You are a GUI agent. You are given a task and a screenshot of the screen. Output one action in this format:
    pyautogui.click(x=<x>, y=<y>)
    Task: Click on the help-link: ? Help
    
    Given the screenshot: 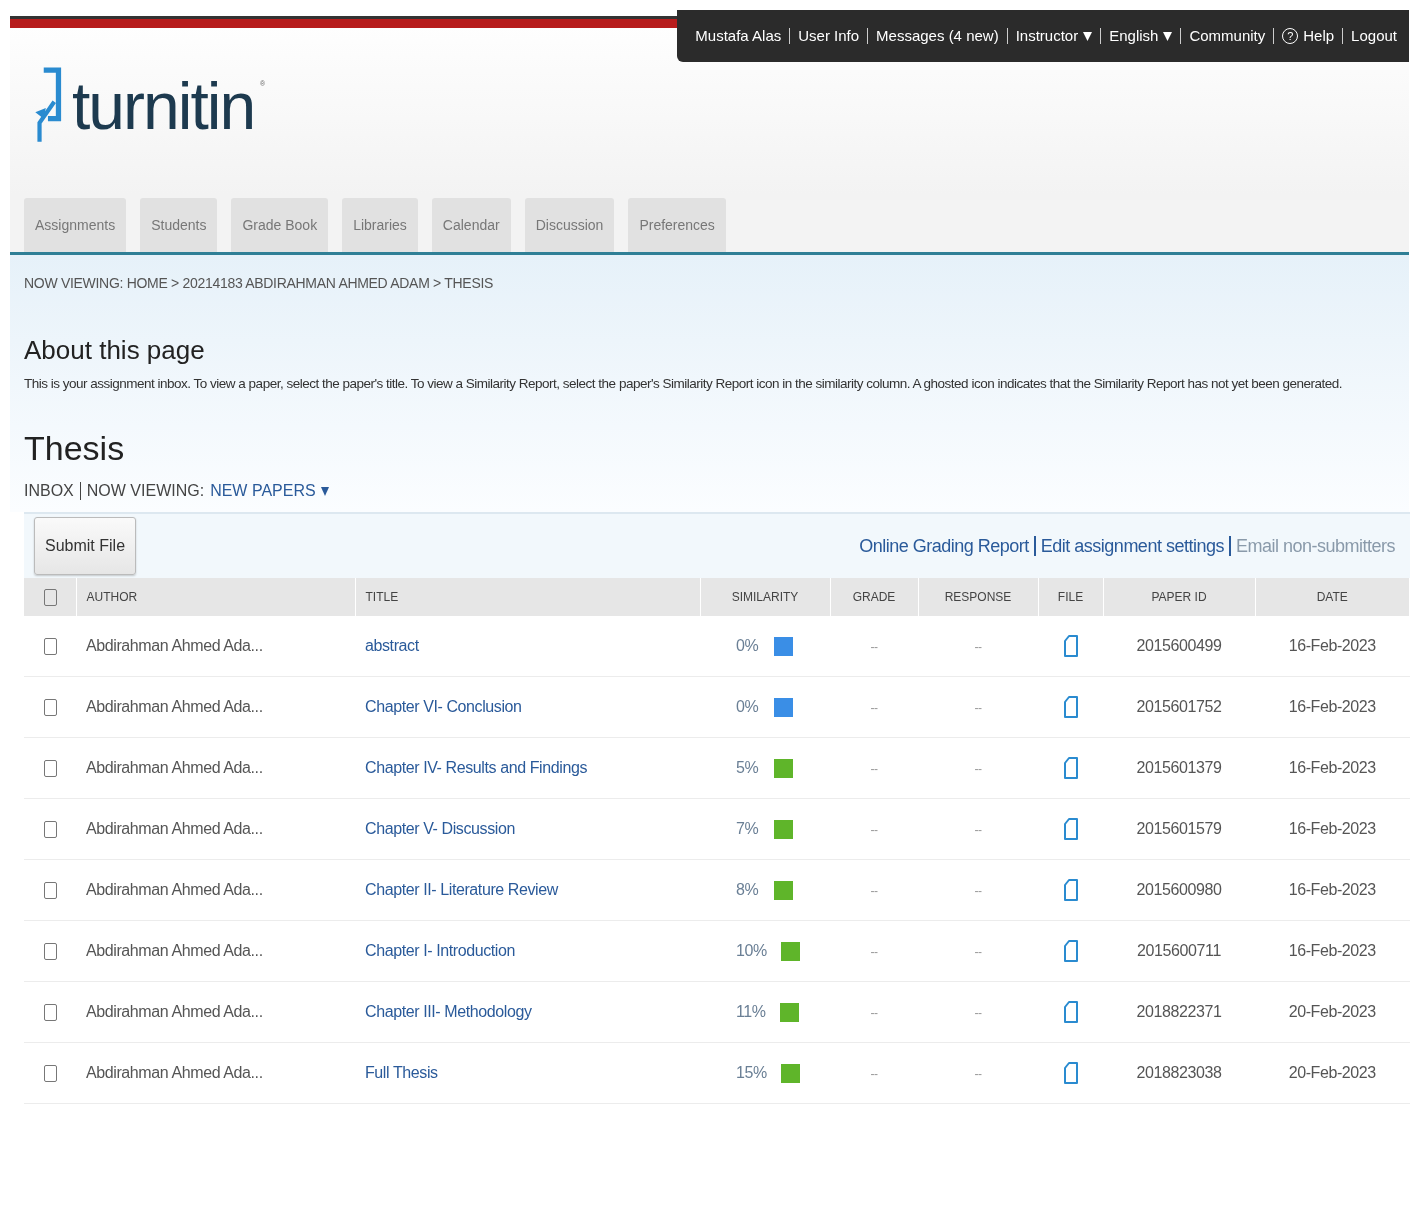 What is the action you would take?
    pyautogui.click(x=1308, y=36)
    